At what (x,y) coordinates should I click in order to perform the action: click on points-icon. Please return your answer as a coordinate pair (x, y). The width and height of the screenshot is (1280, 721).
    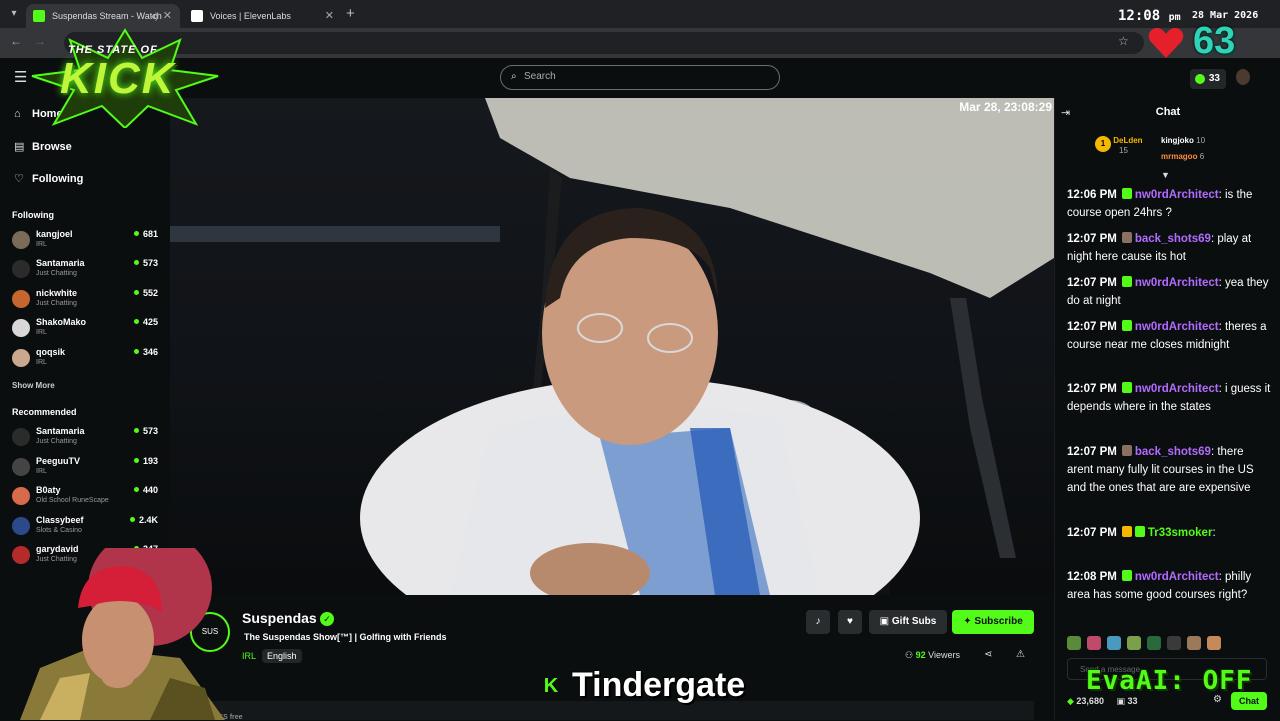
    Looking at the image, I should click on (1200, 79).